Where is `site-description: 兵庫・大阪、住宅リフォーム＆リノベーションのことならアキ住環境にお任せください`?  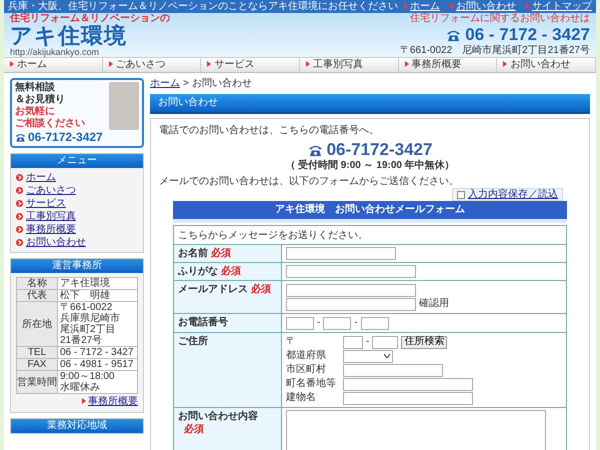 site-description: 兵庫・大阪、住宅リフォーム＆リノベーションのことならアキ住環境にお任せください is located at coordinates (203, 6).